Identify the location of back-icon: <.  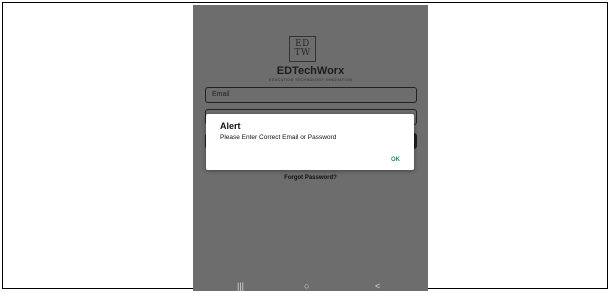
(377, 286).